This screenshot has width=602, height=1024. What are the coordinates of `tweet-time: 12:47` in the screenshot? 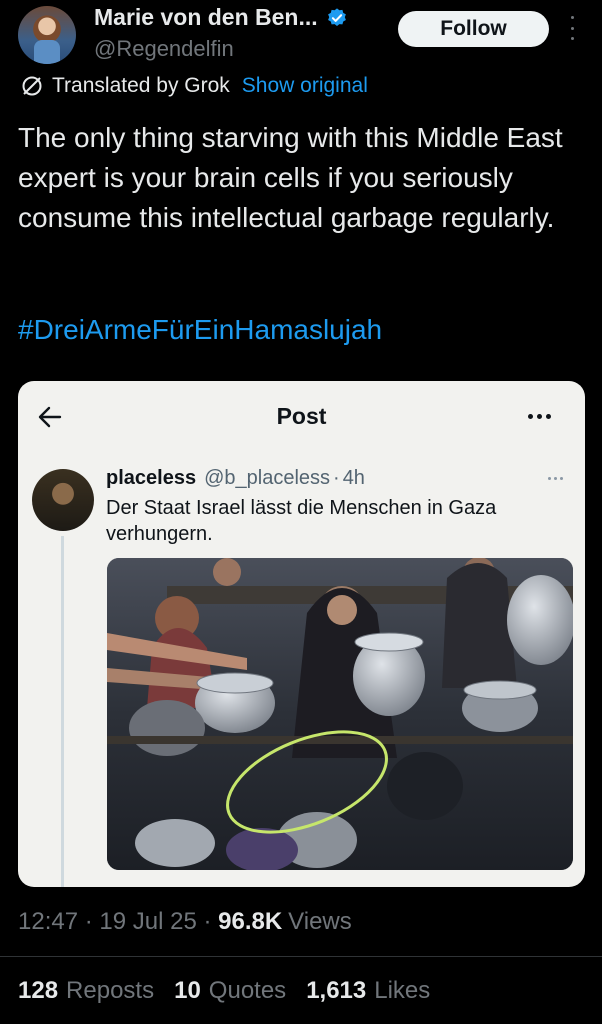 It's located at (48, 922).